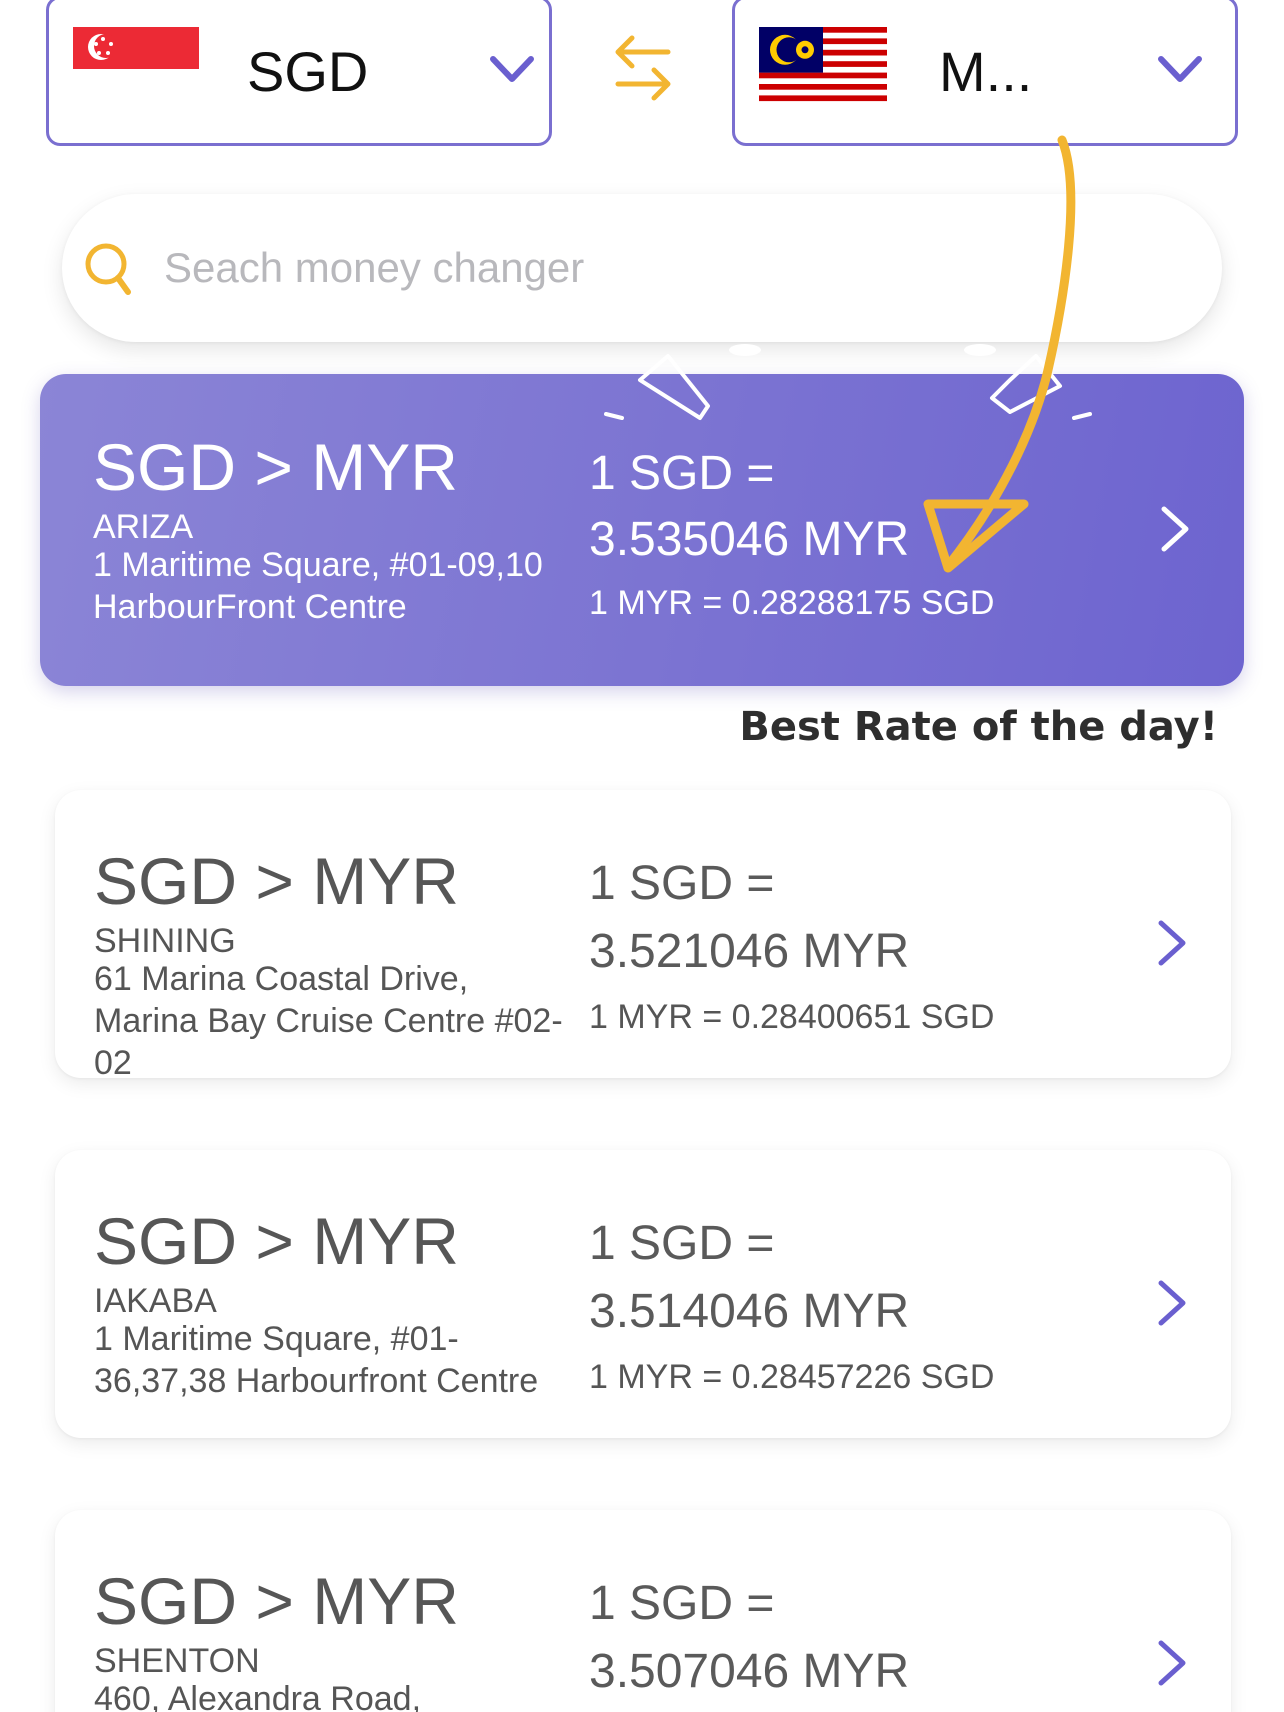 This screenshot has width=1284, height=1712. Describe the element at coordinates (308, 71) in the screenshot. I see `from-currency-code: SGD` at that location.